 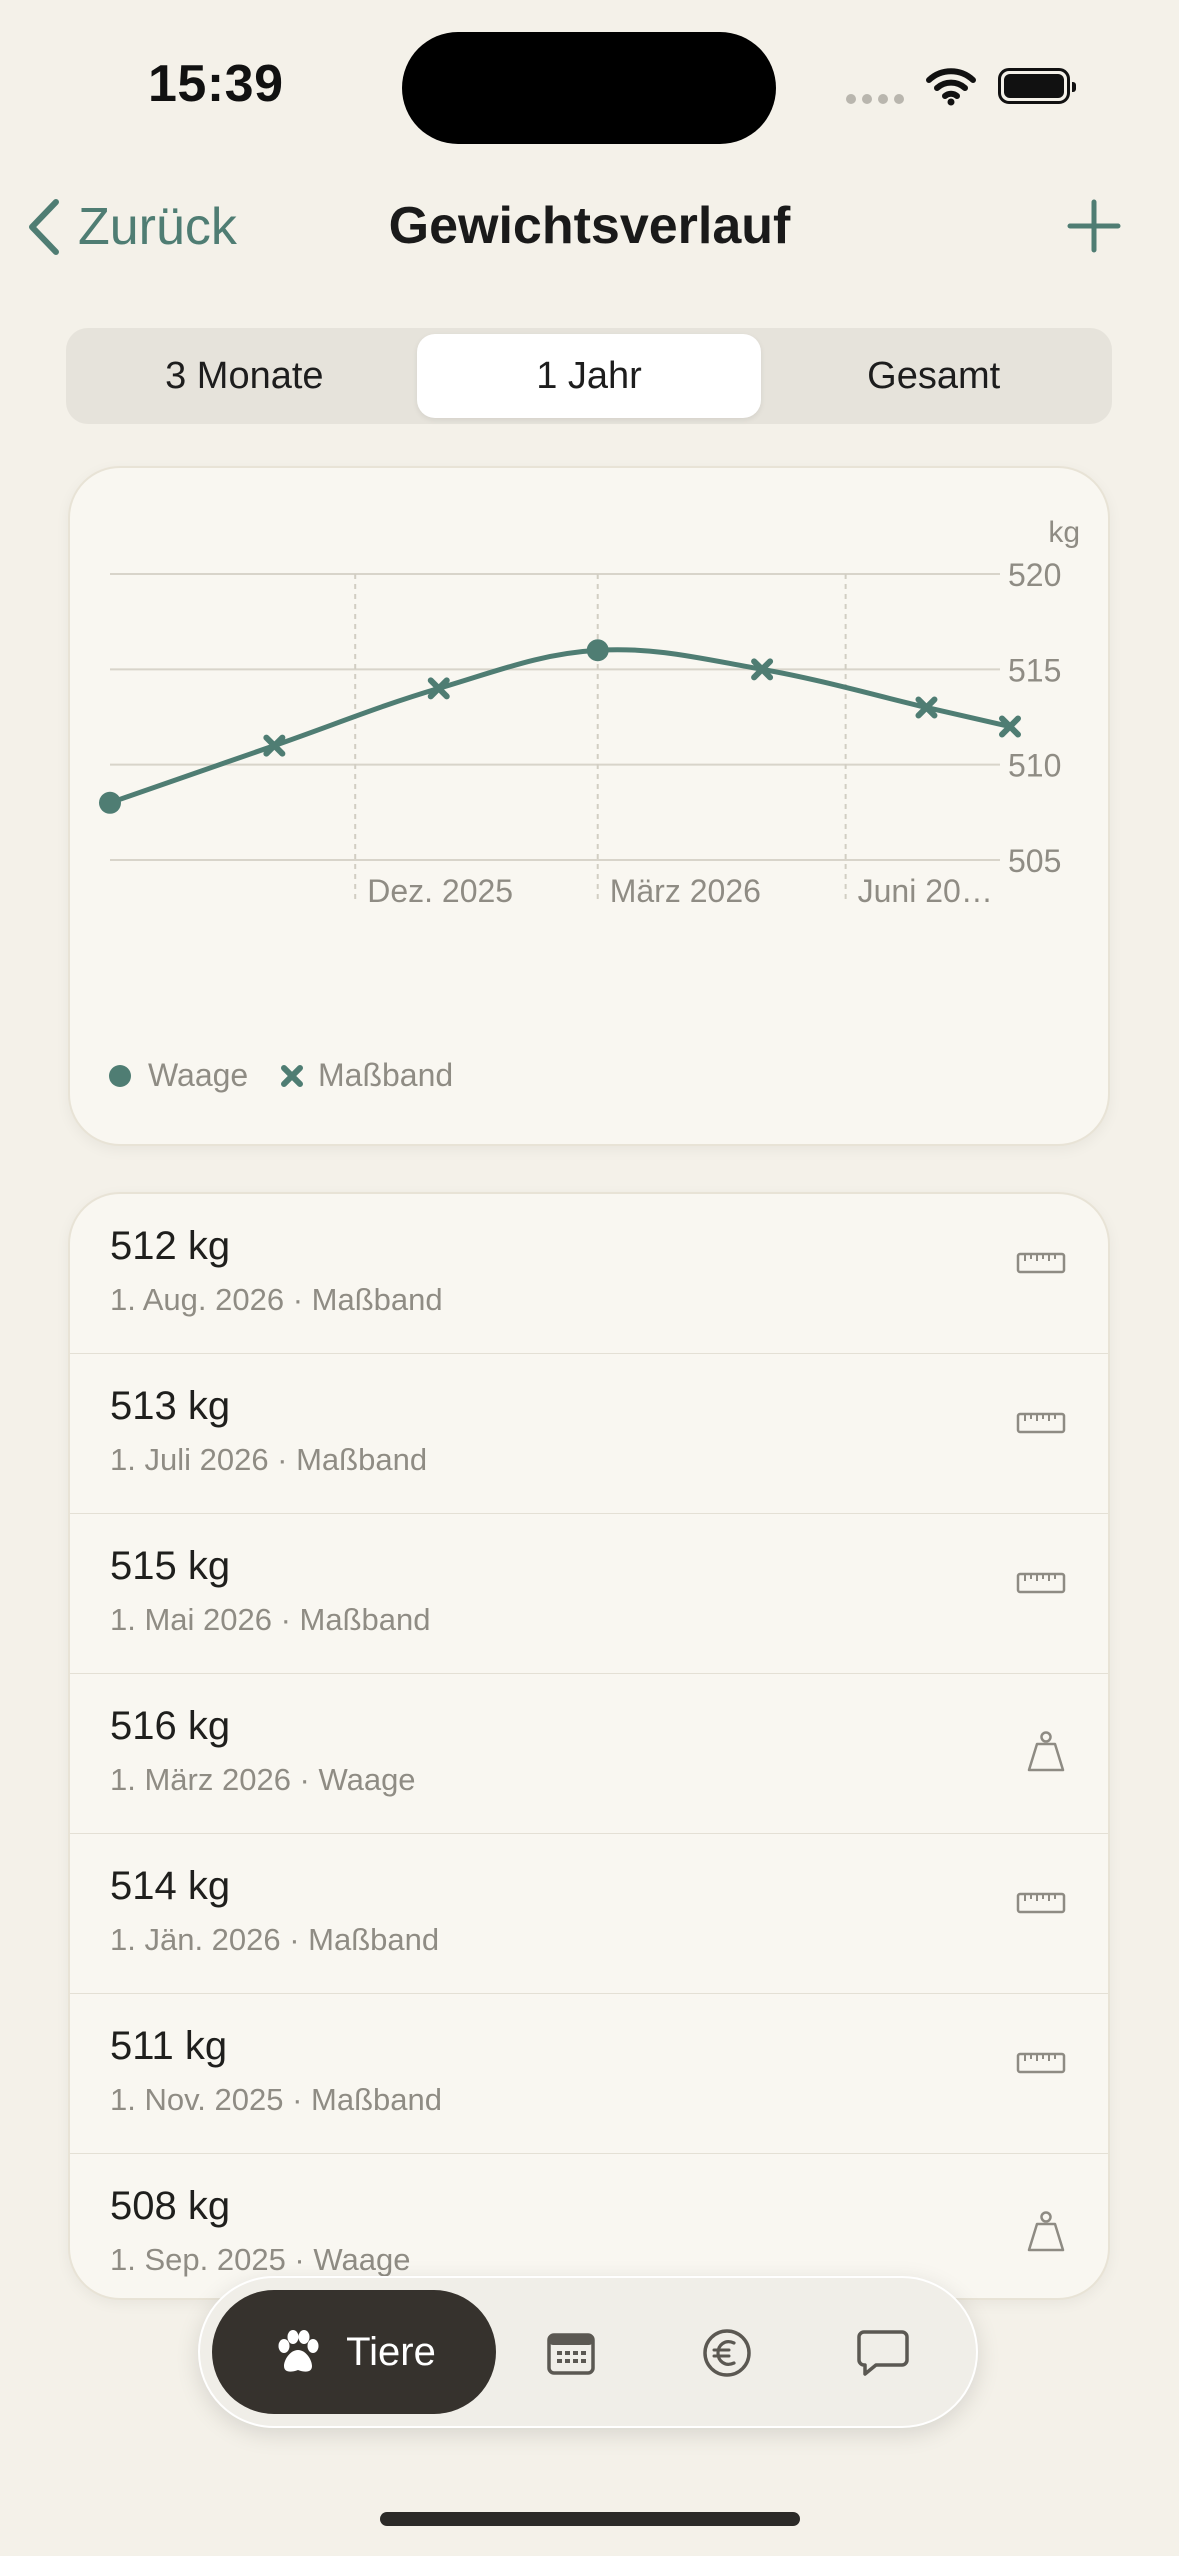 I want to click on entry-weight: 511 kg, so click(x=169, y=2046).